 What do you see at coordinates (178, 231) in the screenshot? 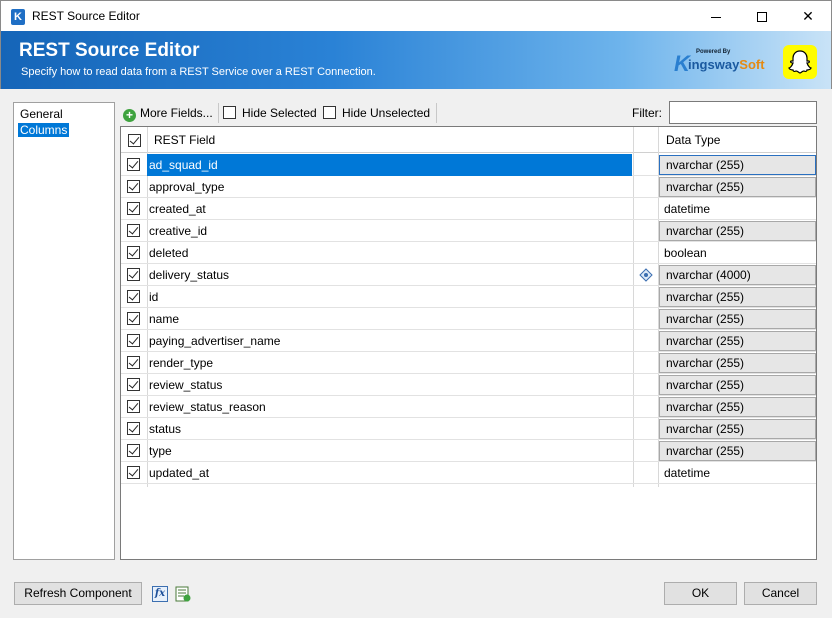
I see `rest-field-cell: creative_id` at bounding box center [178, 231].